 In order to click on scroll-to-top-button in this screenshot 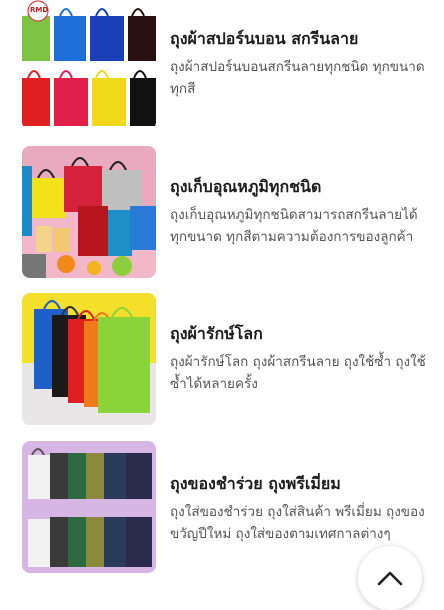, I will do `click(390, 578)`.